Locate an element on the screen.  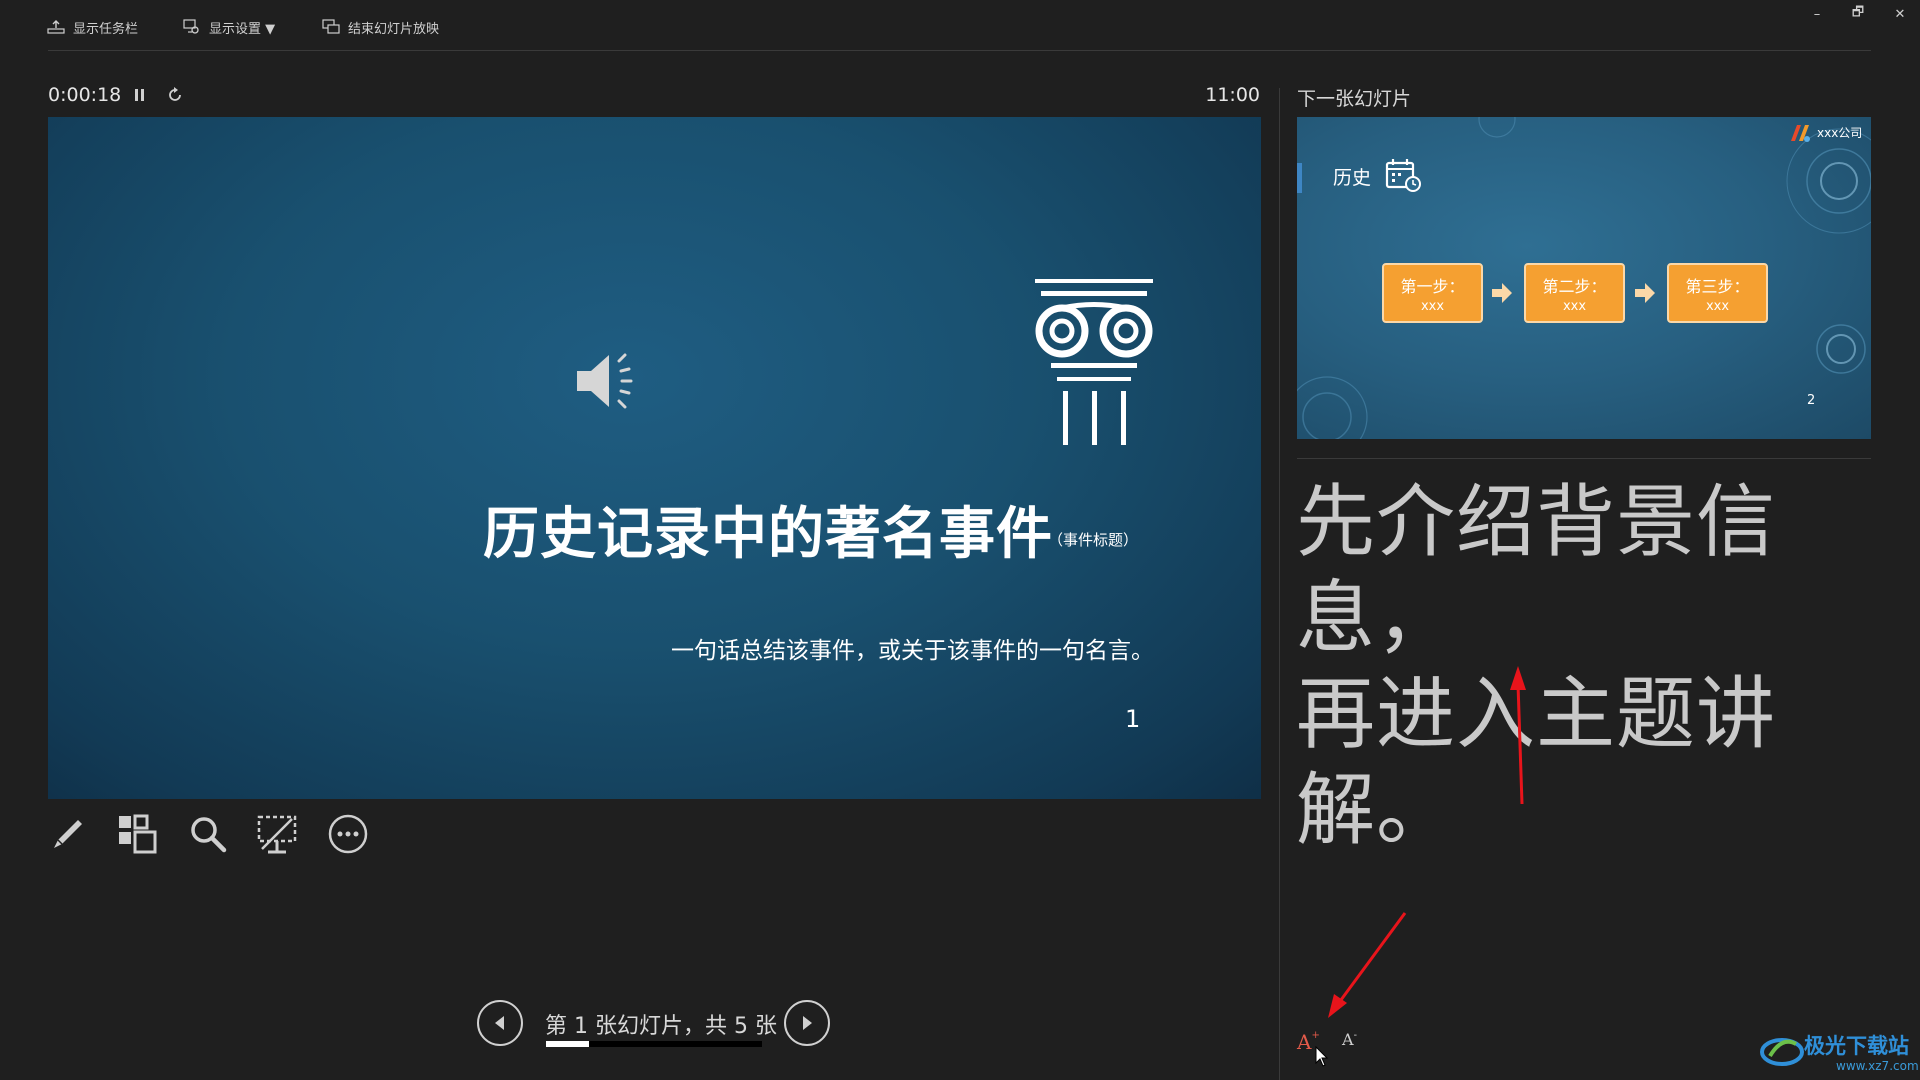
slide-title-note: （事件标题） is located at coordinates (1093, 540).